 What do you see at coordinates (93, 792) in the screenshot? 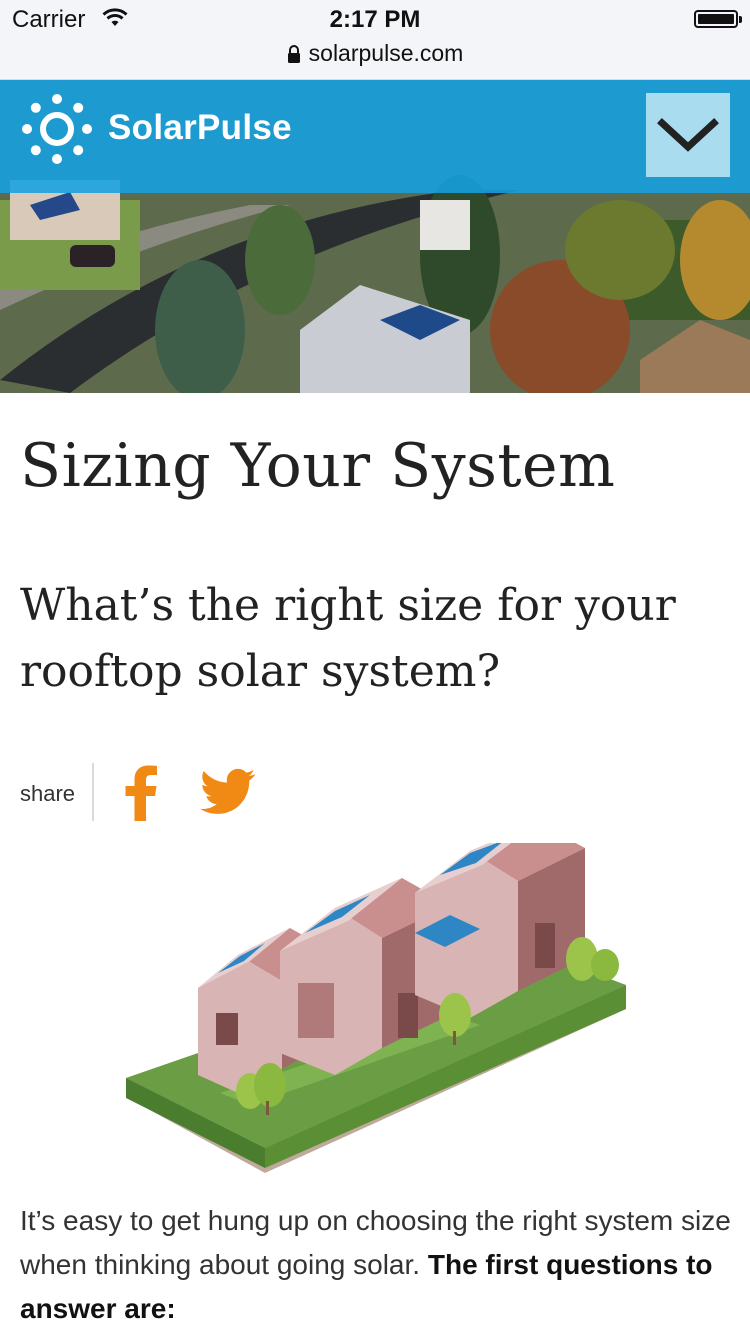
I see `share-divider` at bounding box center [93, 792].